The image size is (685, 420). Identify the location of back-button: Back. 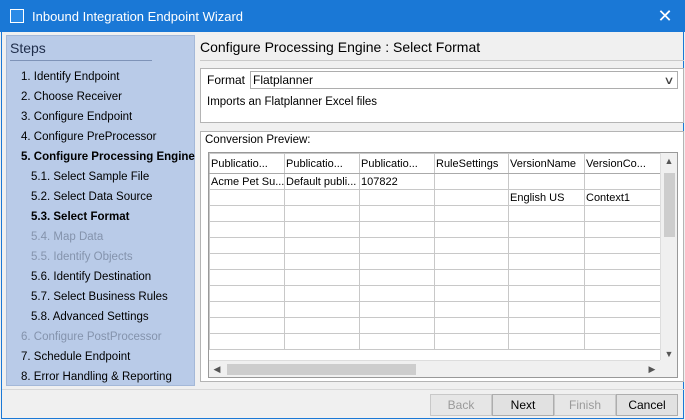
(461, 405).